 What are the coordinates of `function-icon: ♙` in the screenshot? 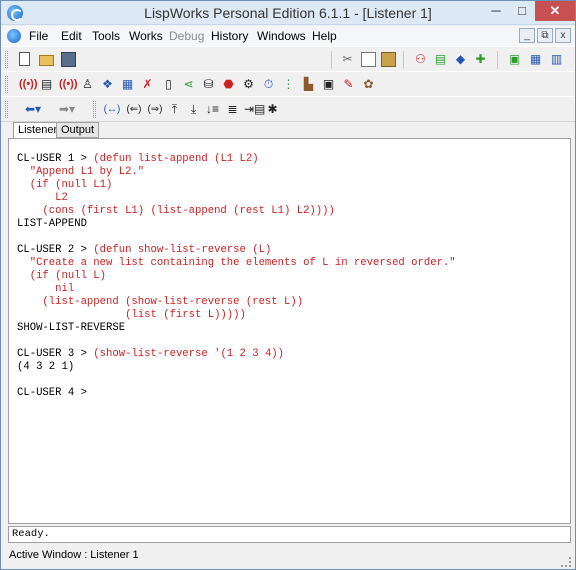 It's located at (87, 84).